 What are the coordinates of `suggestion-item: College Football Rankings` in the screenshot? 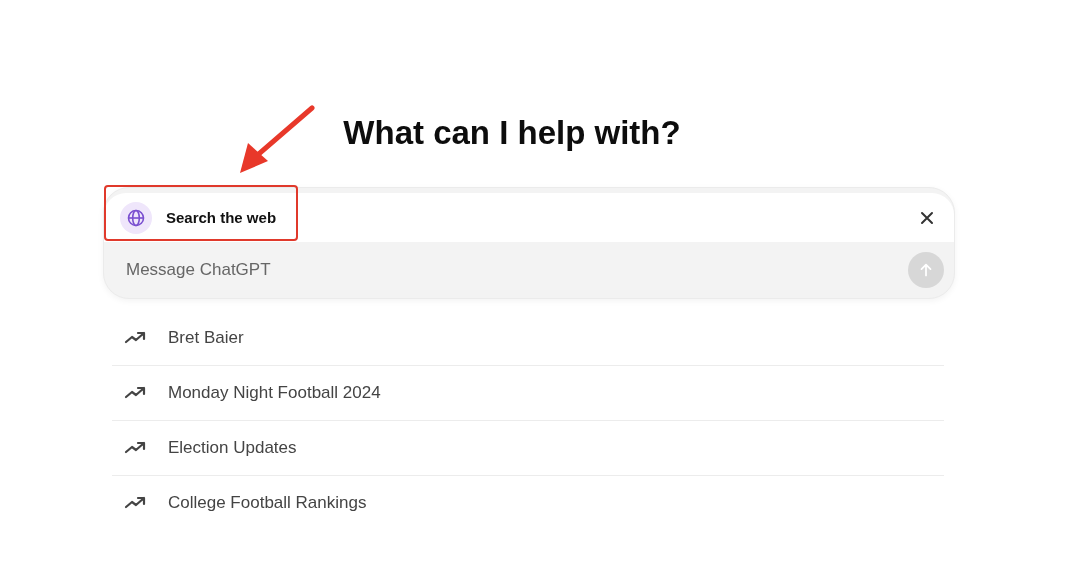 It's located at (528, 503).